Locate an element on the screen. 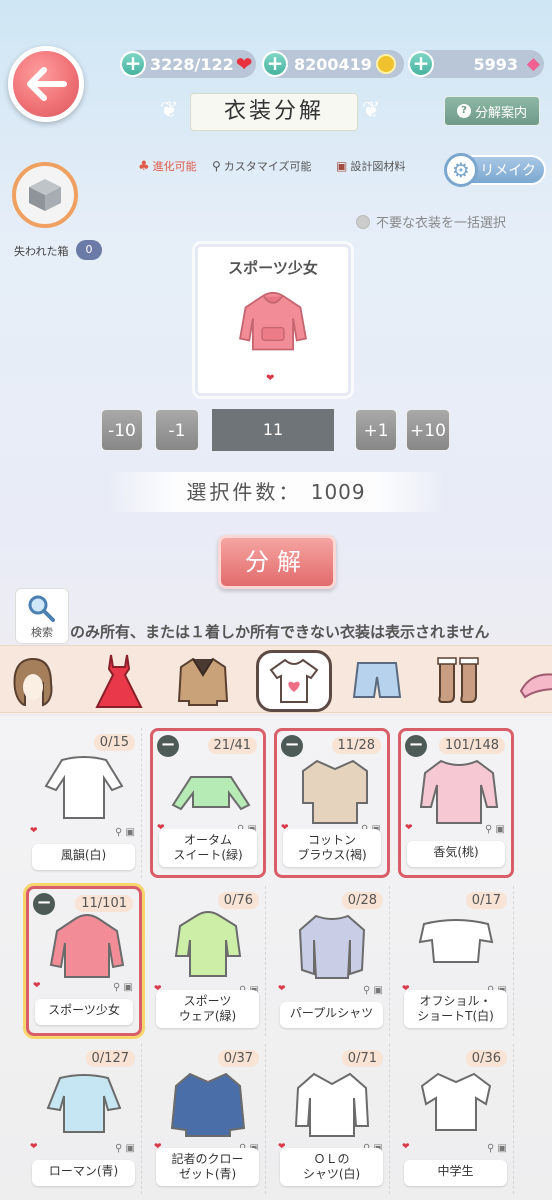 The image size is (552, 1200). guide-label: 分解案内 is located at coordinates (500, 113).